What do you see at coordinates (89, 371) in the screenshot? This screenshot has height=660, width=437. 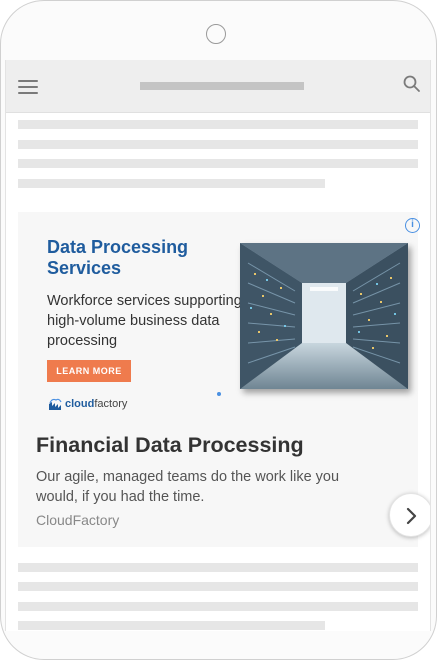 I see `learn-more-button: LEARN MORE` at bounding box center [89, 371].